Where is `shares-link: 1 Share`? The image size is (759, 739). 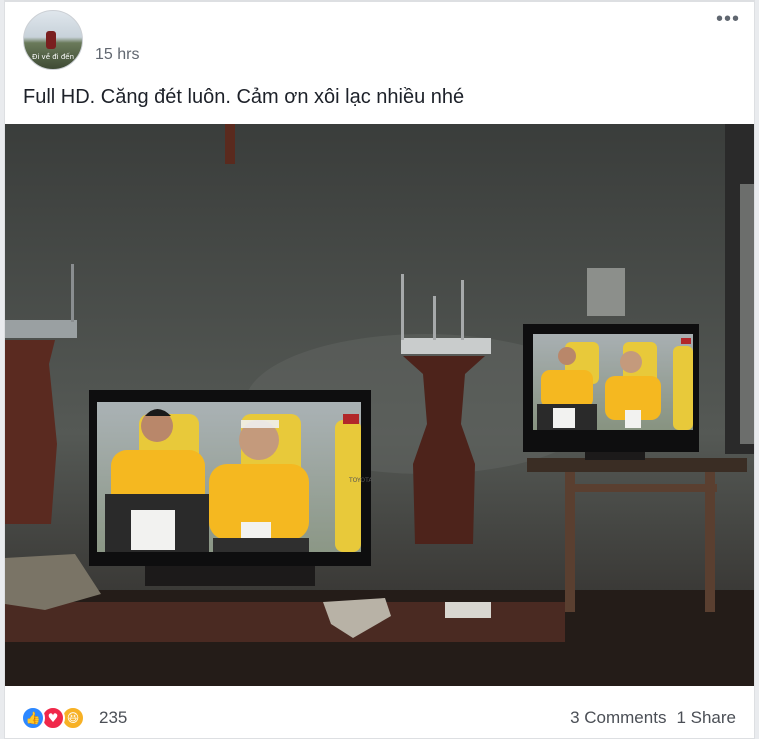
shares-link: 1 Share is located at coordinates (706, 717).